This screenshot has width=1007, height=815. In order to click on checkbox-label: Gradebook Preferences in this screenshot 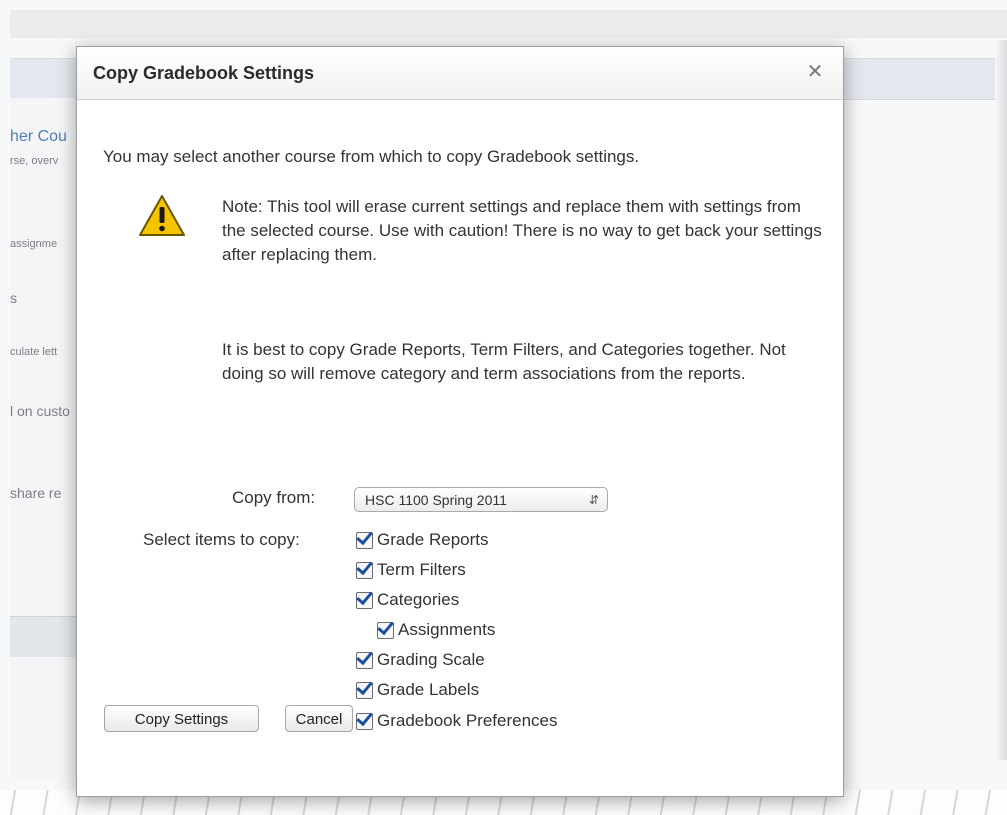, I will do `click(467, 720)`.